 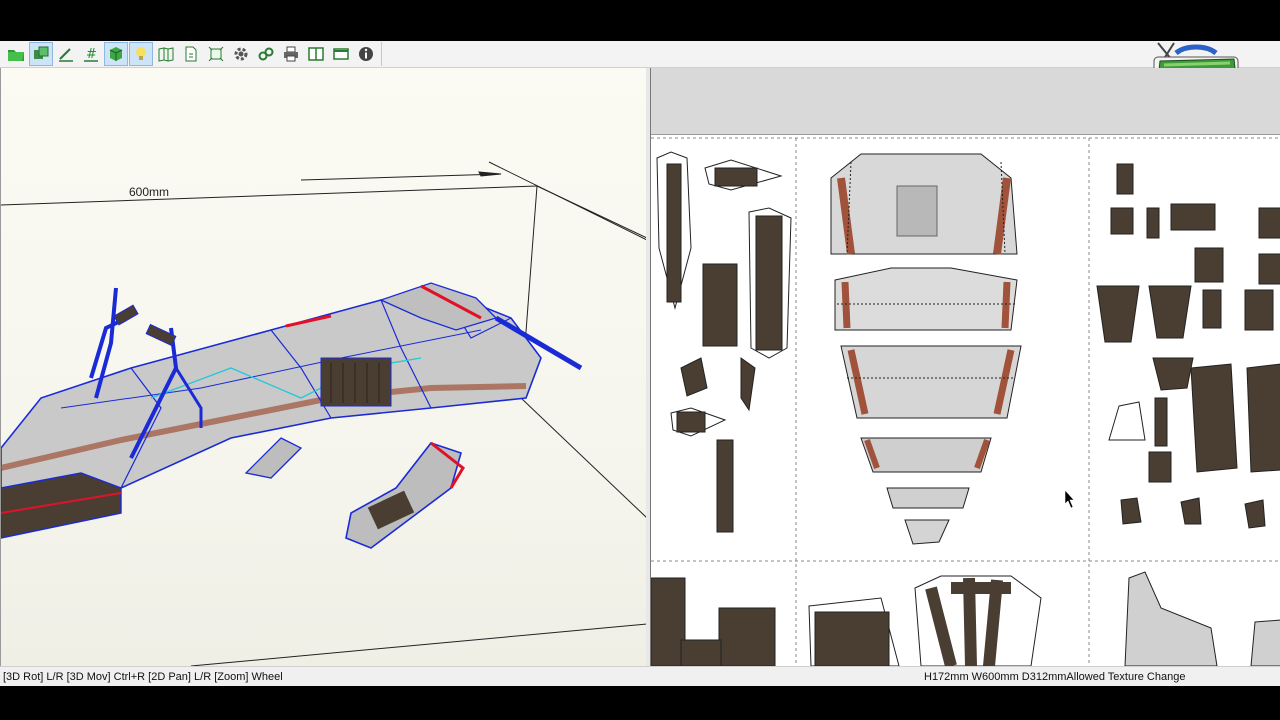 What do you see at coordinates (640, 61) in the screenshot?
I see `main-toolbar: #` at bounding box center [640, 61].